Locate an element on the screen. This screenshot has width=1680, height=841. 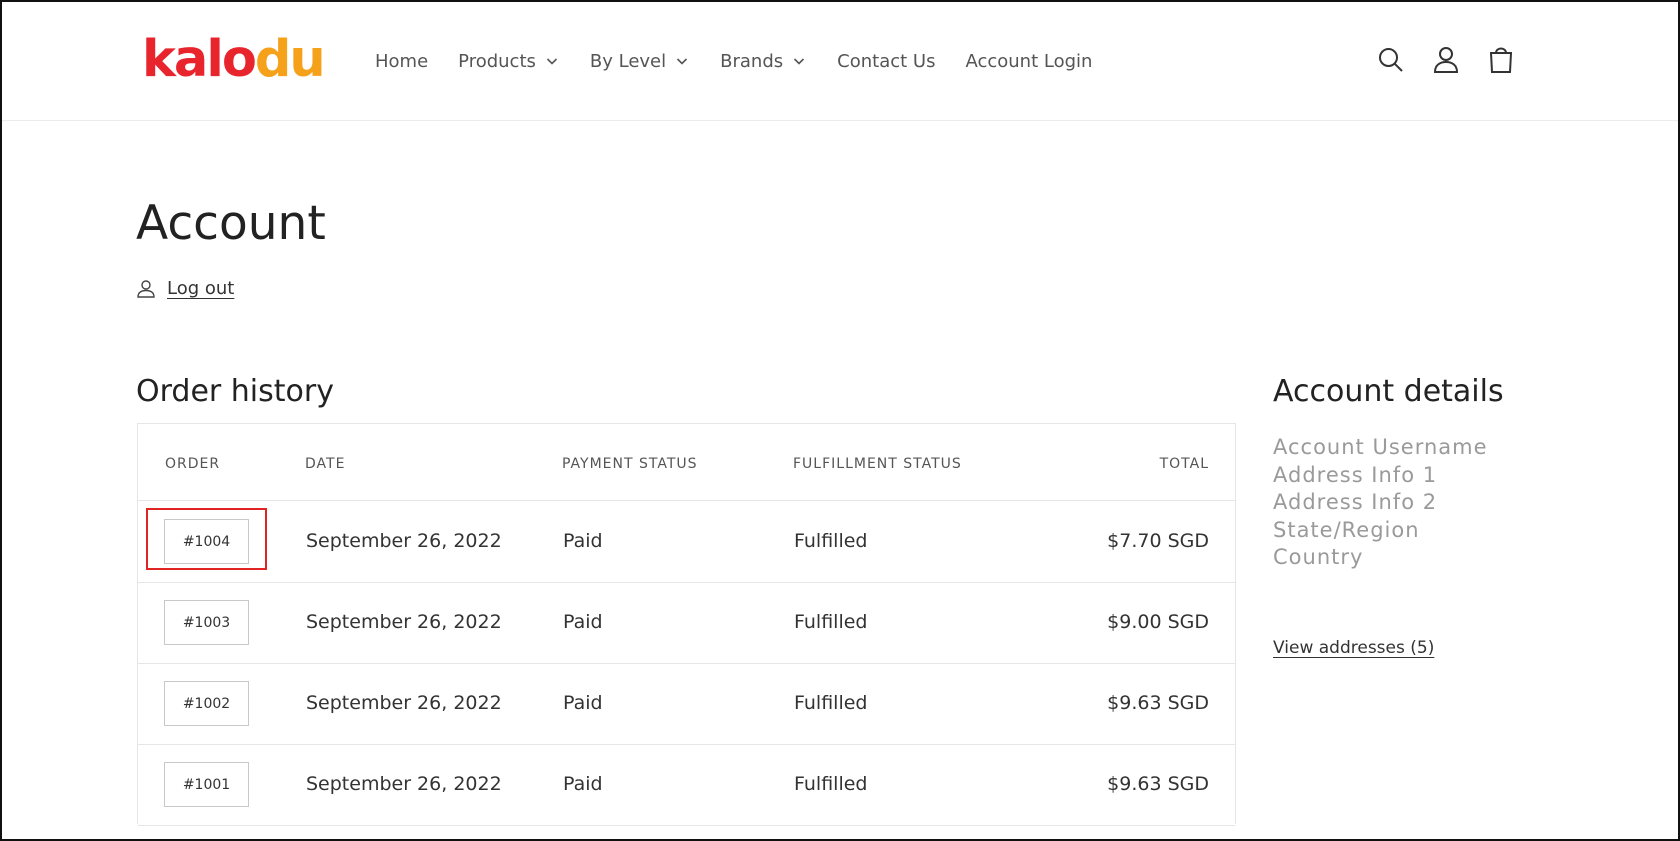
user-icon is located at coordinates (146, 288).